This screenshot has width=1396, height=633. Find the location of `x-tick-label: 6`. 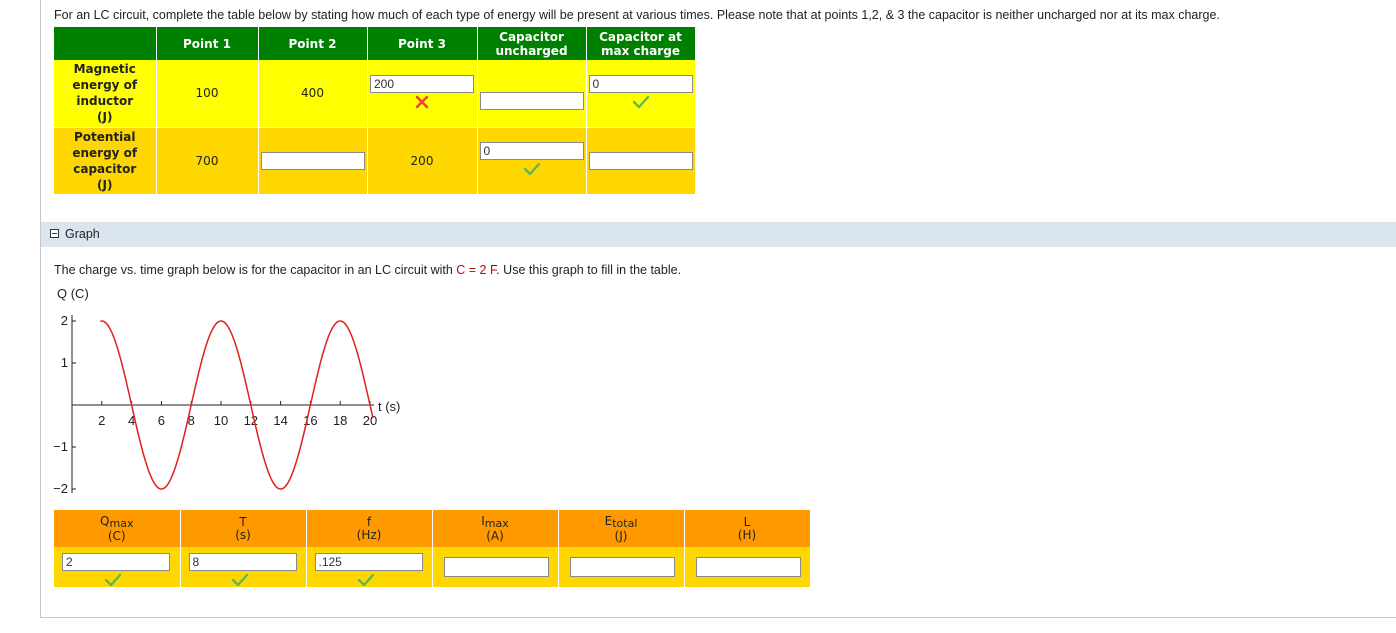

x-tick-label: 6 is located at coordinates (161, 420).